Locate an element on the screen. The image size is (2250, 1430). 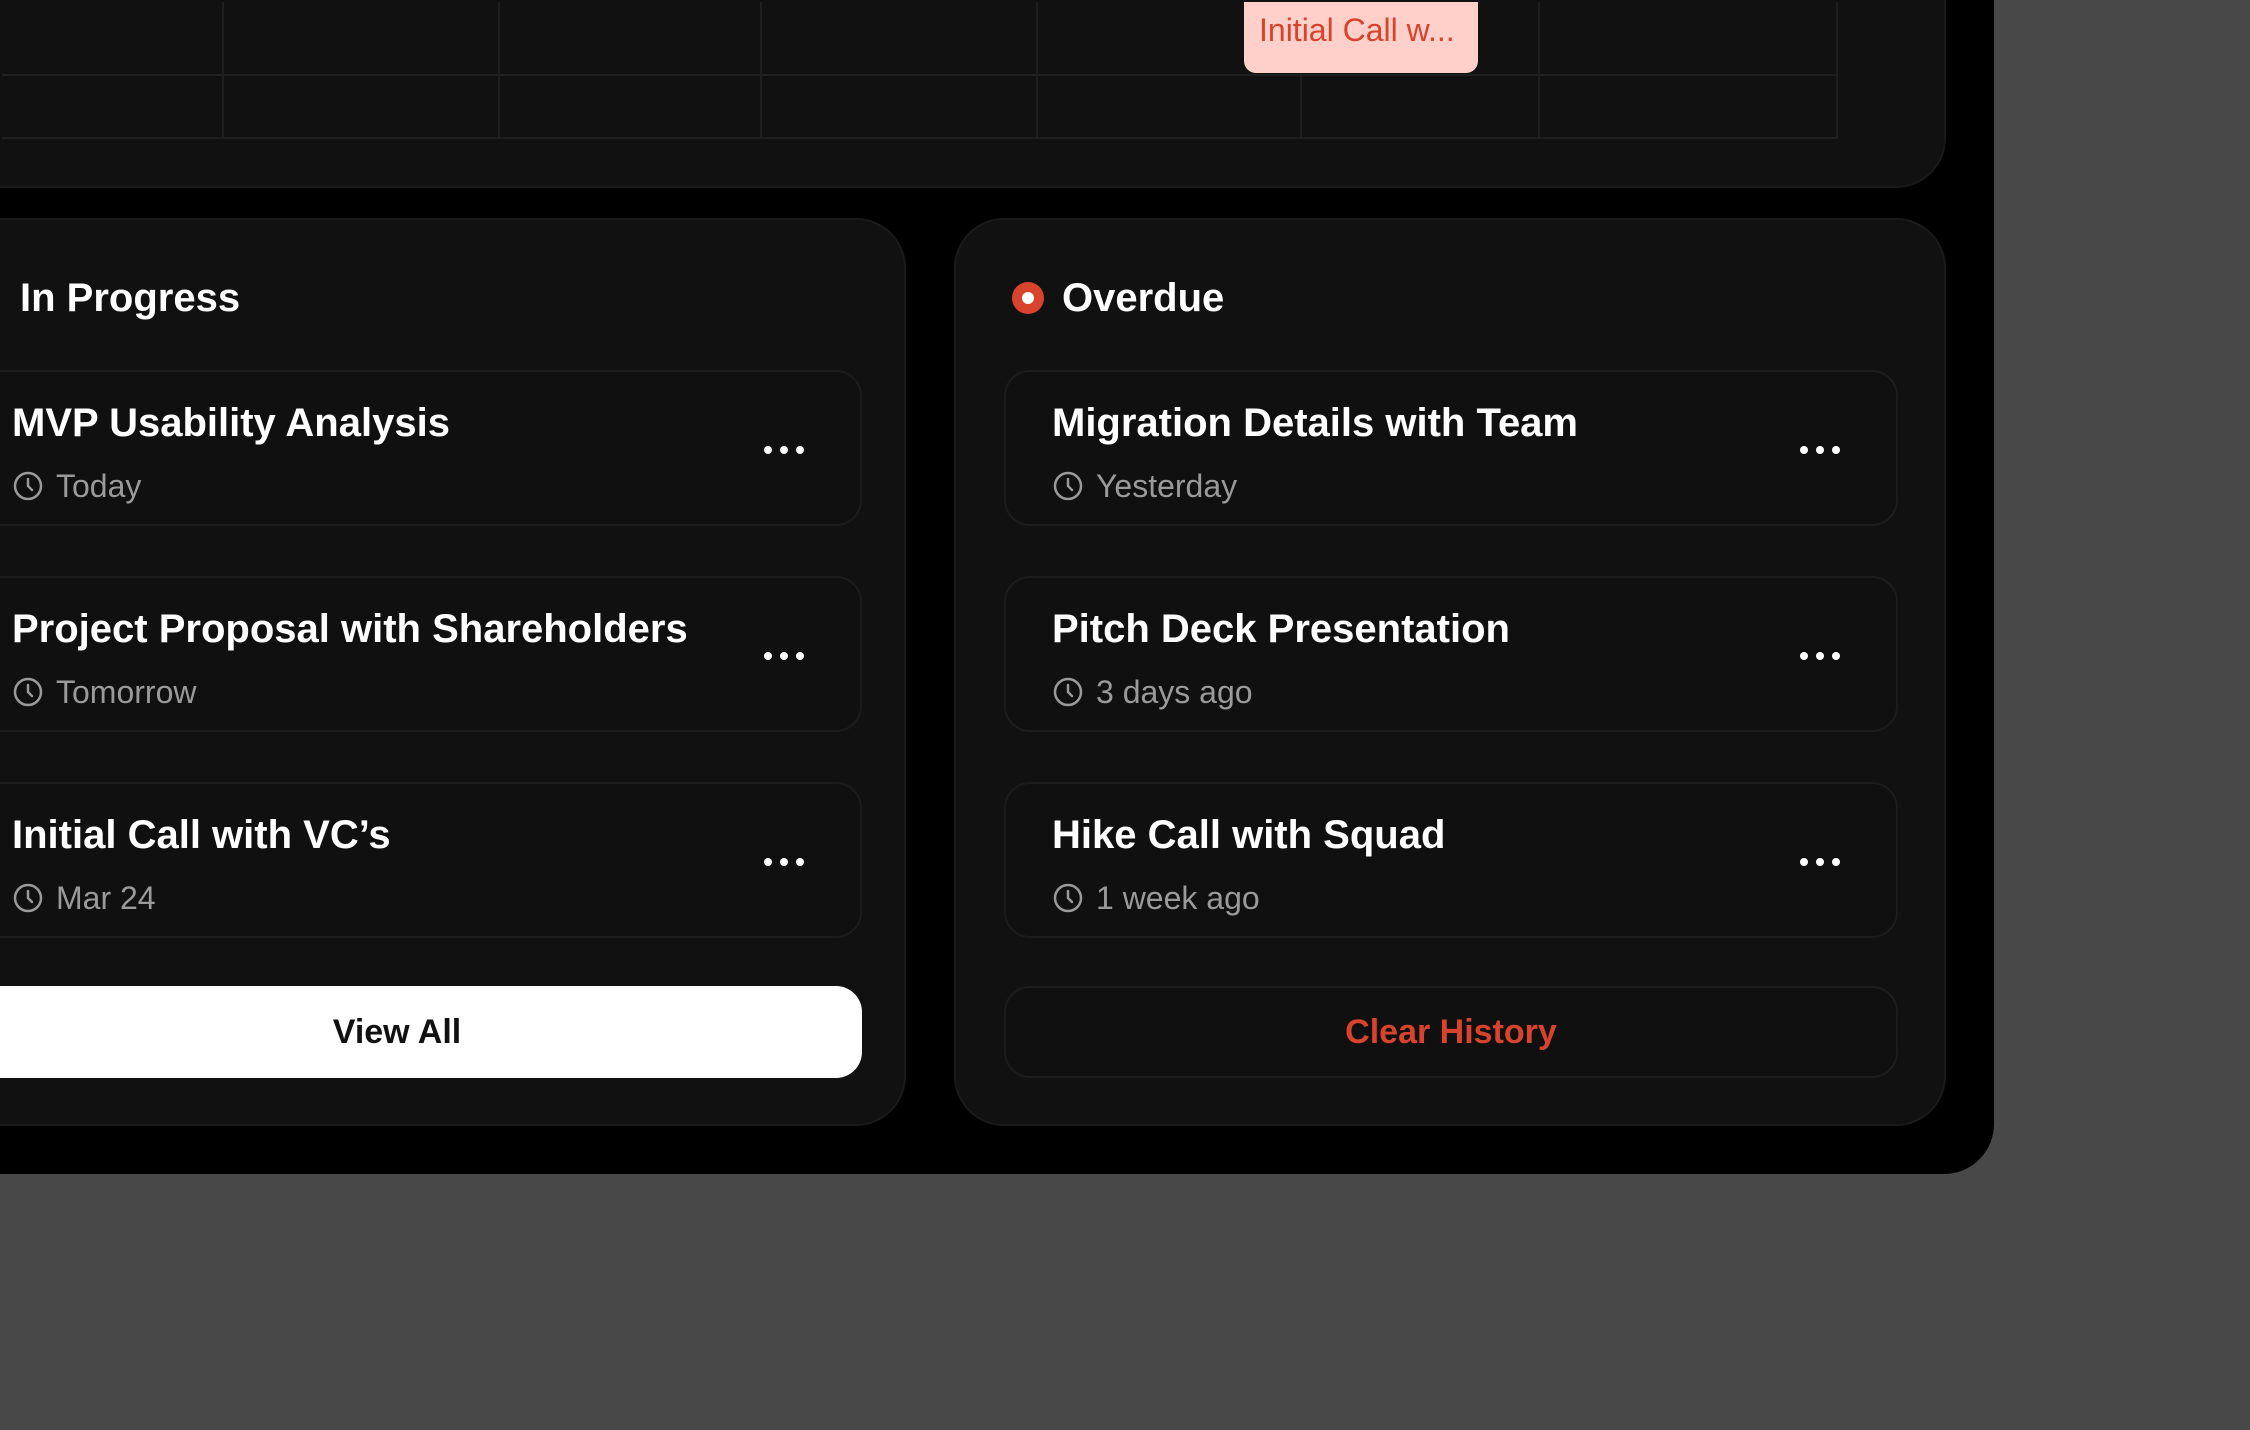
task-due: Today is located at coordinates (76, 486).